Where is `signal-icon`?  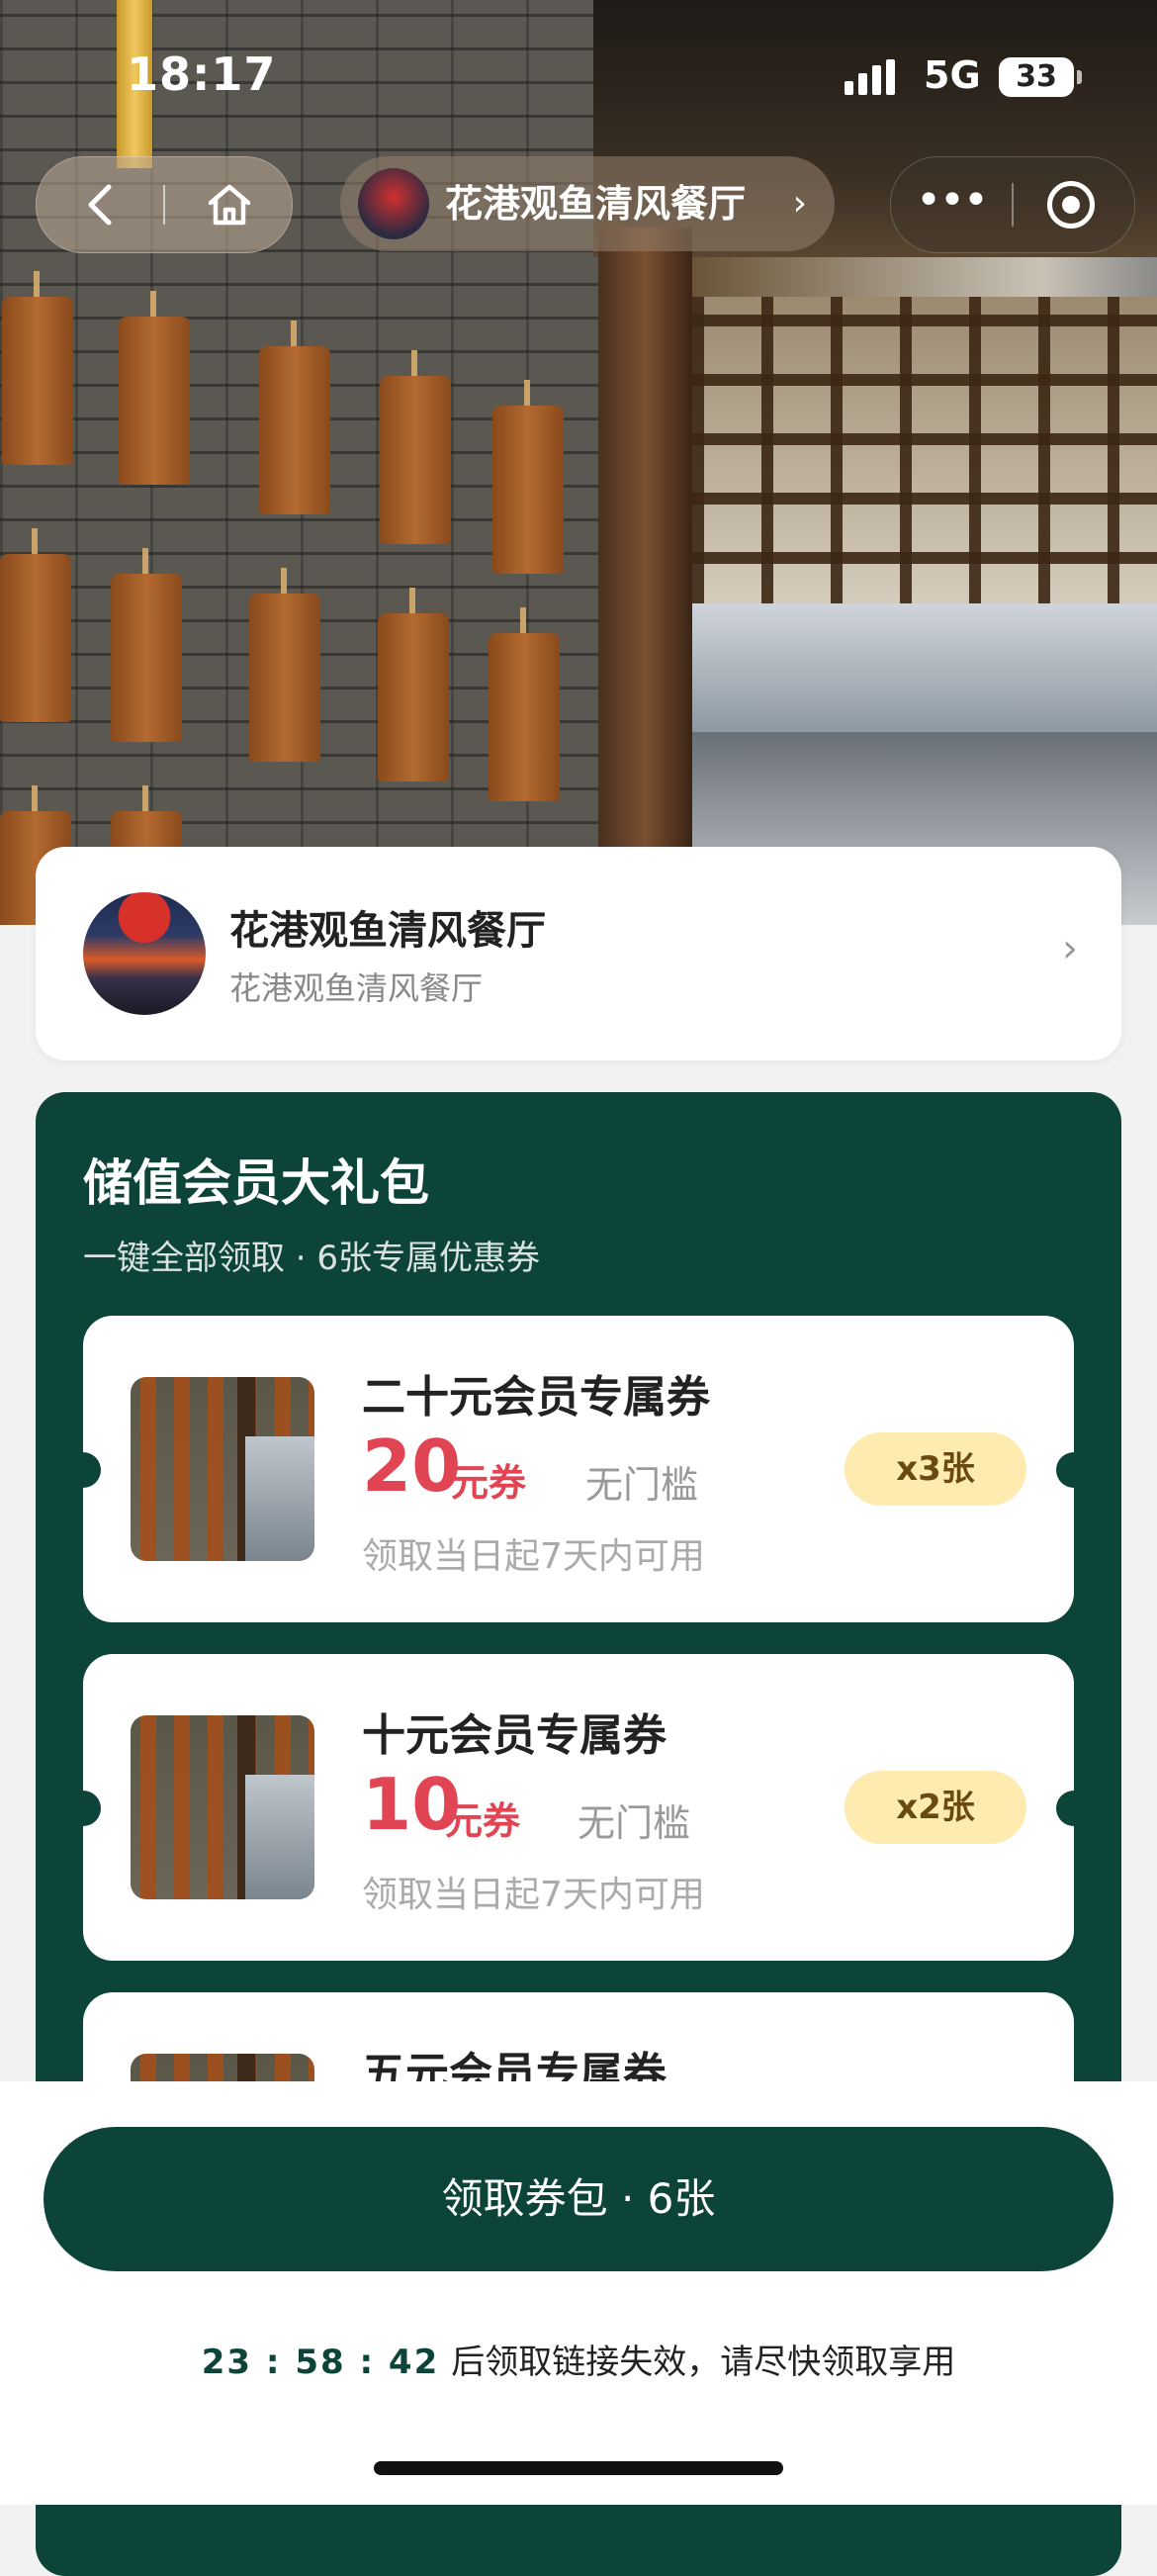
signal-icon is located at coordinates (873, 77).